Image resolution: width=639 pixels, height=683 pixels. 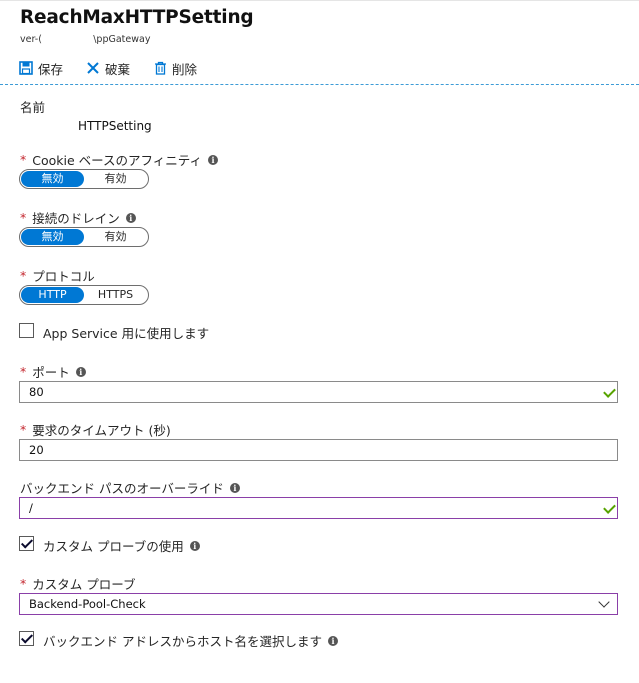 I want to click on save-button: 保存, so click(x=41, y=68).